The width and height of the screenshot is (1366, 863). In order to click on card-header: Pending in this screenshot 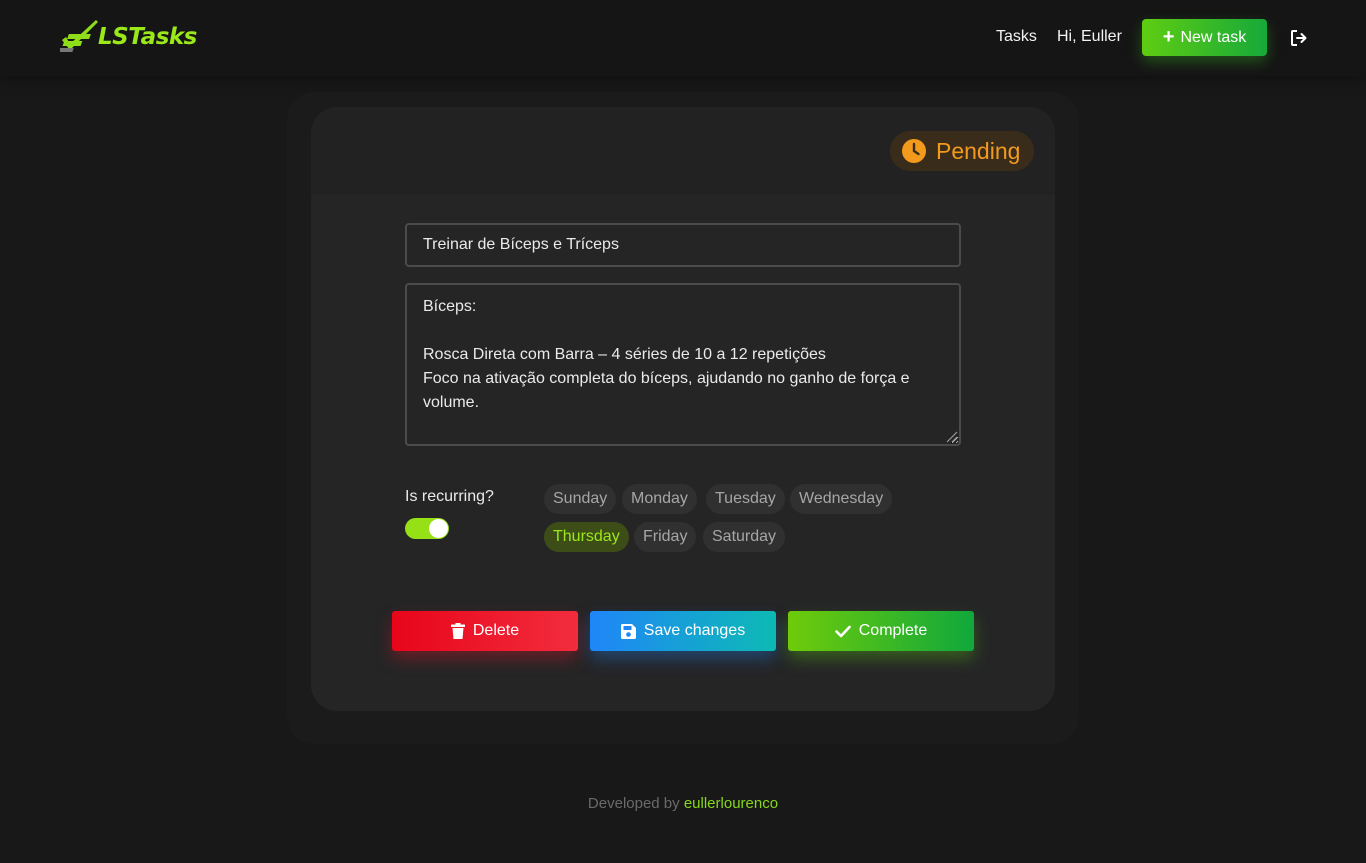, I will do `click(683, 151)`.